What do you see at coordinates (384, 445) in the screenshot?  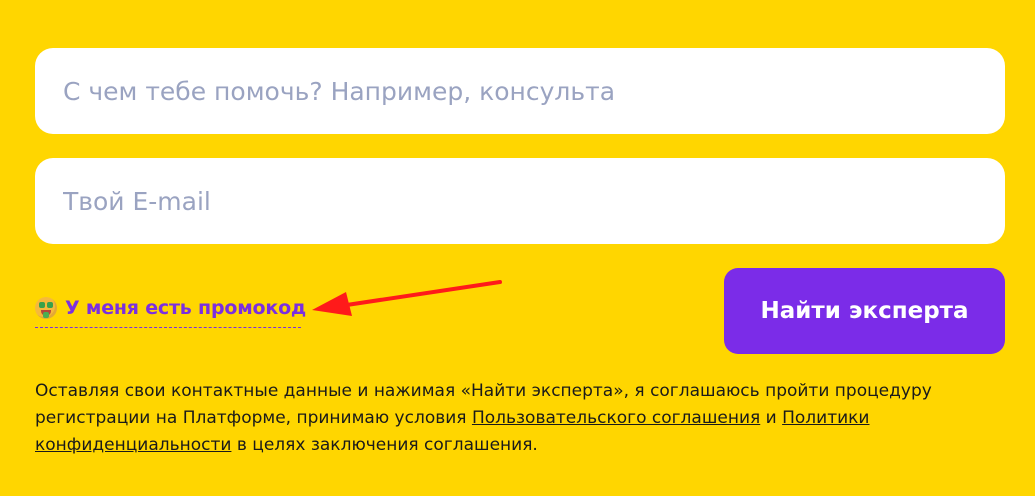 I see `consent-text-part-3: в целях заключения соглашения.` at bounding box center [384, 445].